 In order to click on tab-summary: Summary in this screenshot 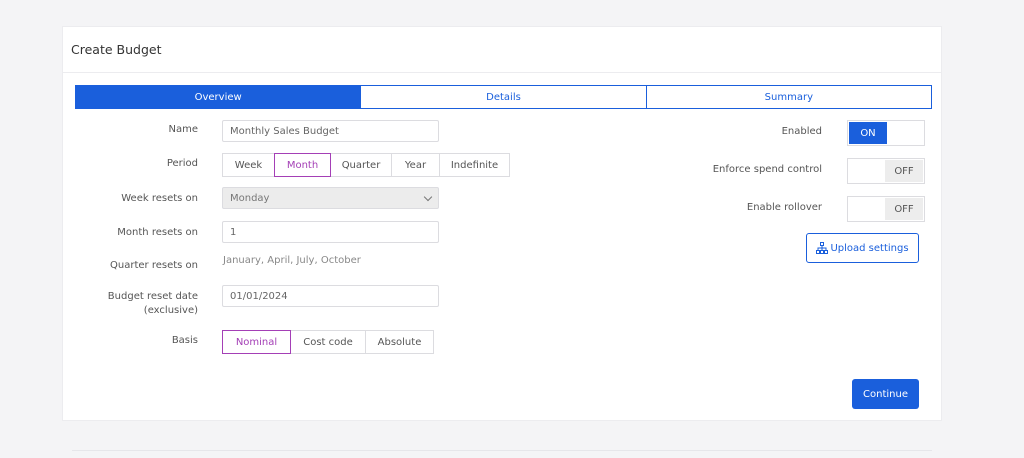, I will do `click(789, 97)`.